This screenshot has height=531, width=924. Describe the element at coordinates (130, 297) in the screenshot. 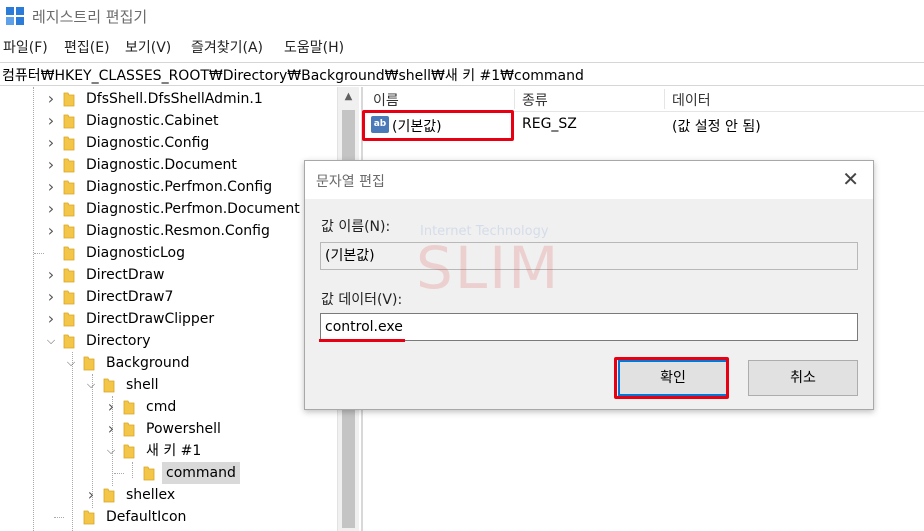

I see `tree-item-label: DirectDraw7` at that location.